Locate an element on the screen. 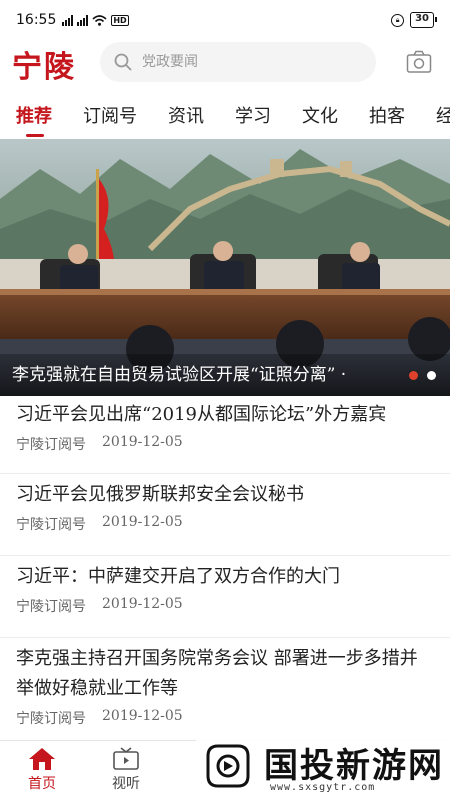 This screenshot has height=801, width=450. banner-title: 李克强就在自由贸易试验区开展“证照分离” is located at coordinates (174, 375).